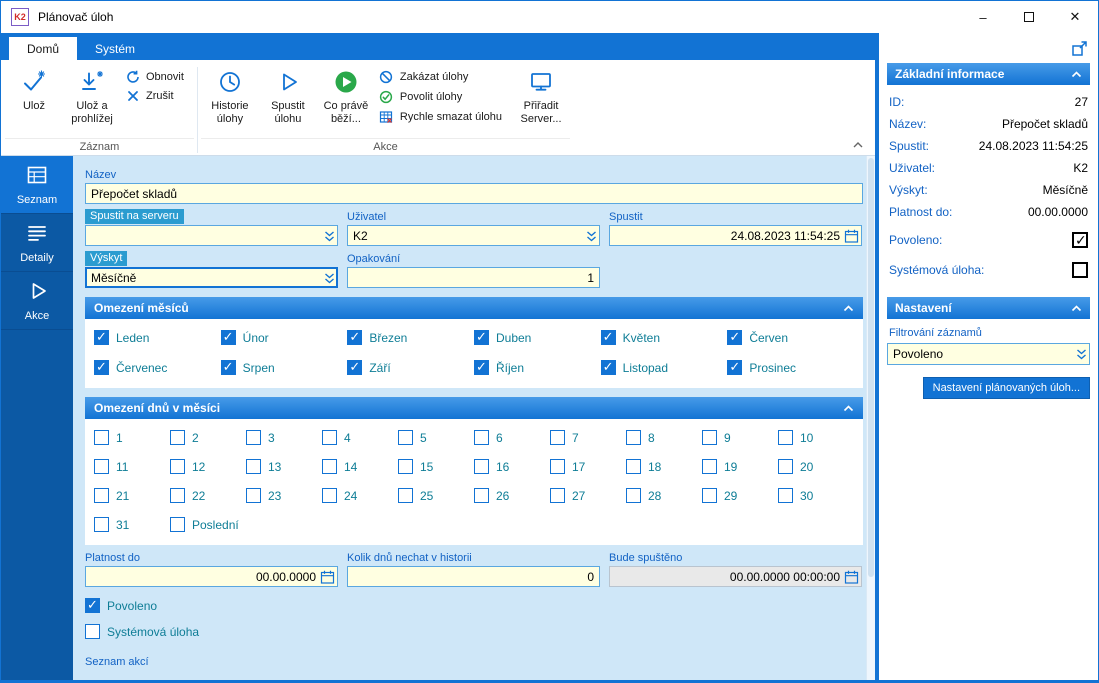  I want to click on section-header-months: Omezení měsíců, so click(474, 308).